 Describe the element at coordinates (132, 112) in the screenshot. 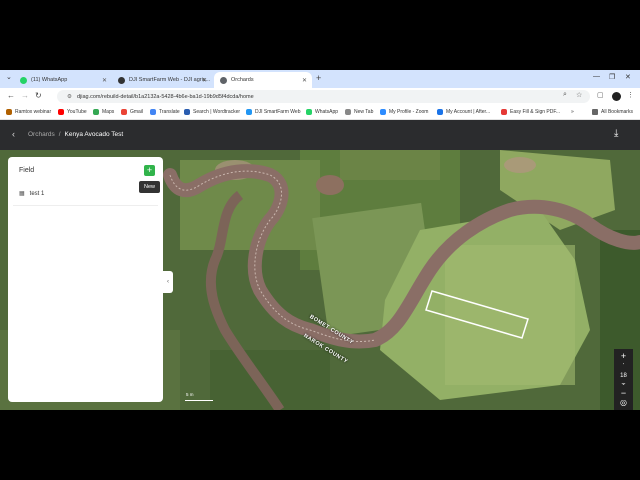

I see `bookmark-item: Gmail` at that location.